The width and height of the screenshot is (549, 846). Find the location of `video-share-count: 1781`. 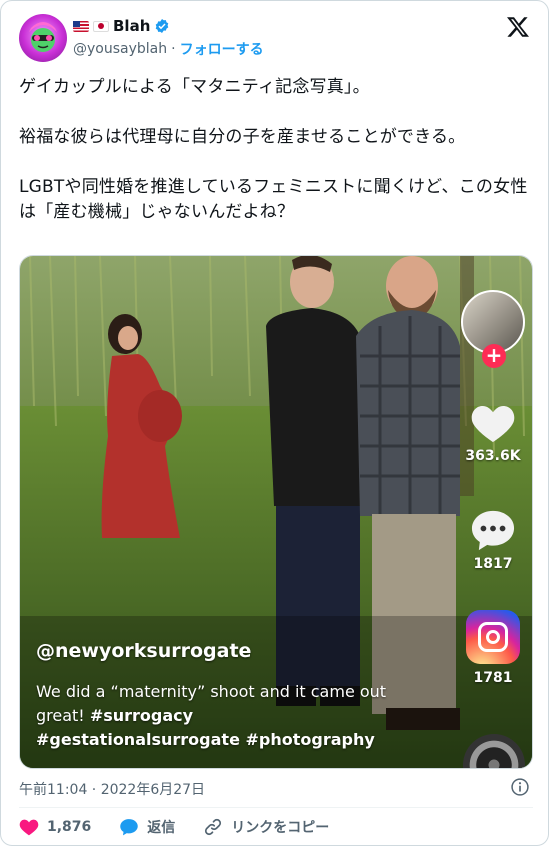

video-share-count: 1781 is located at coordinates (493, 678).